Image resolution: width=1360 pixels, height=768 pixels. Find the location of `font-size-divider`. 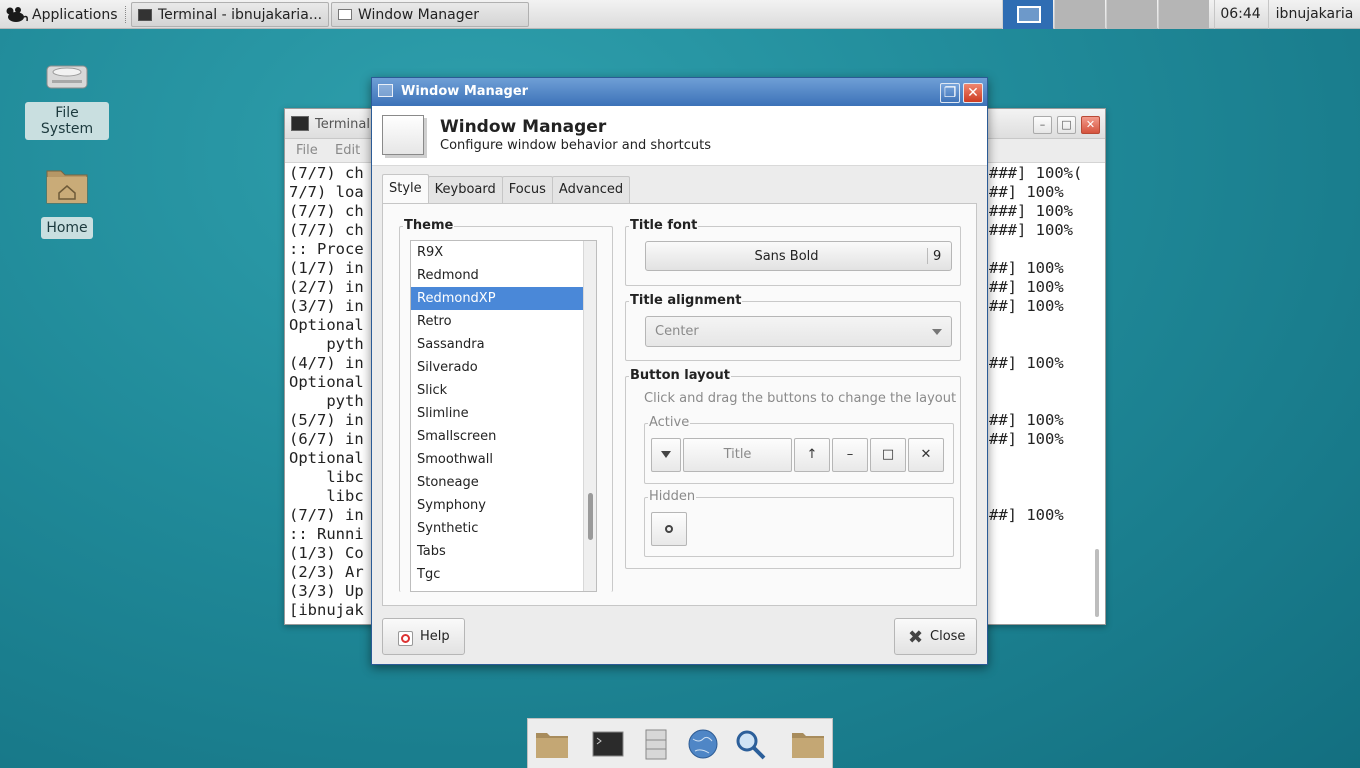

font-size-divider is located at coordinates (927, 256).